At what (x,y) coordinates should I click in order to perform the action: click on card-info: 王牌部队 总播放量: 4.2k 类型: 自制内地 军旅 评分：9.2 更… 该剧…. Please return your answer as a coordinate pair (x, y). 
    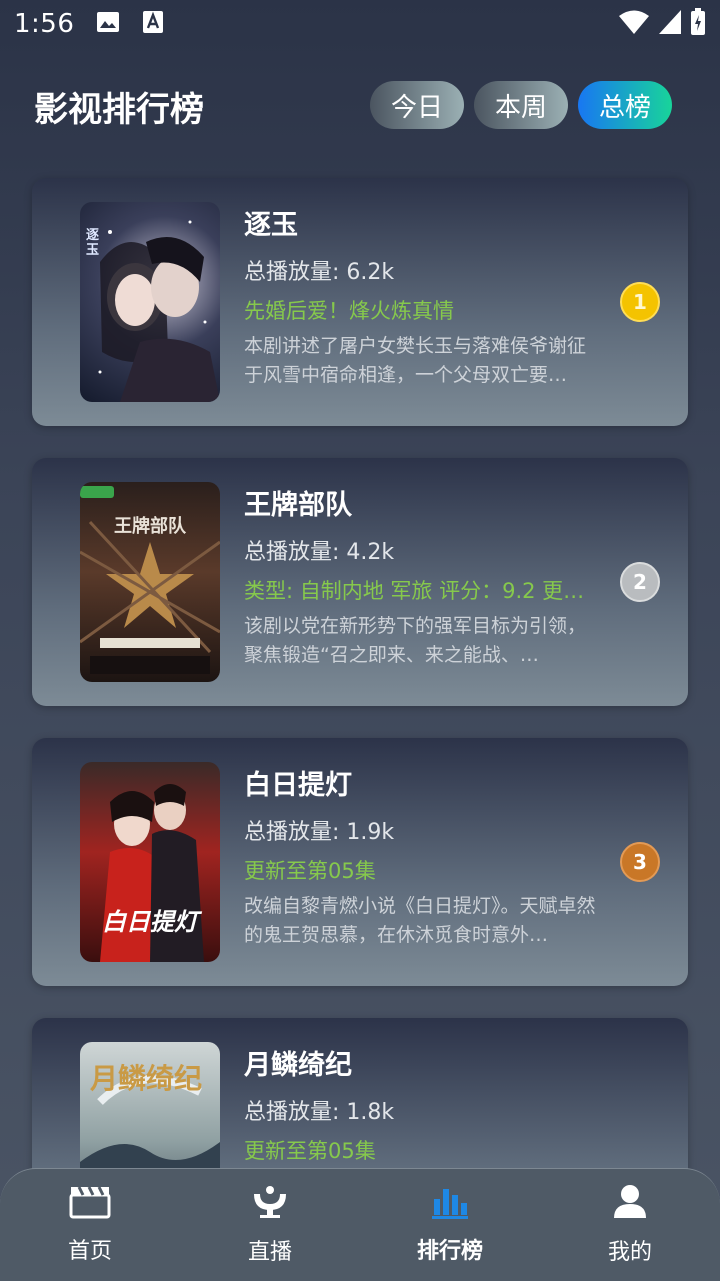
    Looking at the image, I should click on (424, 578).